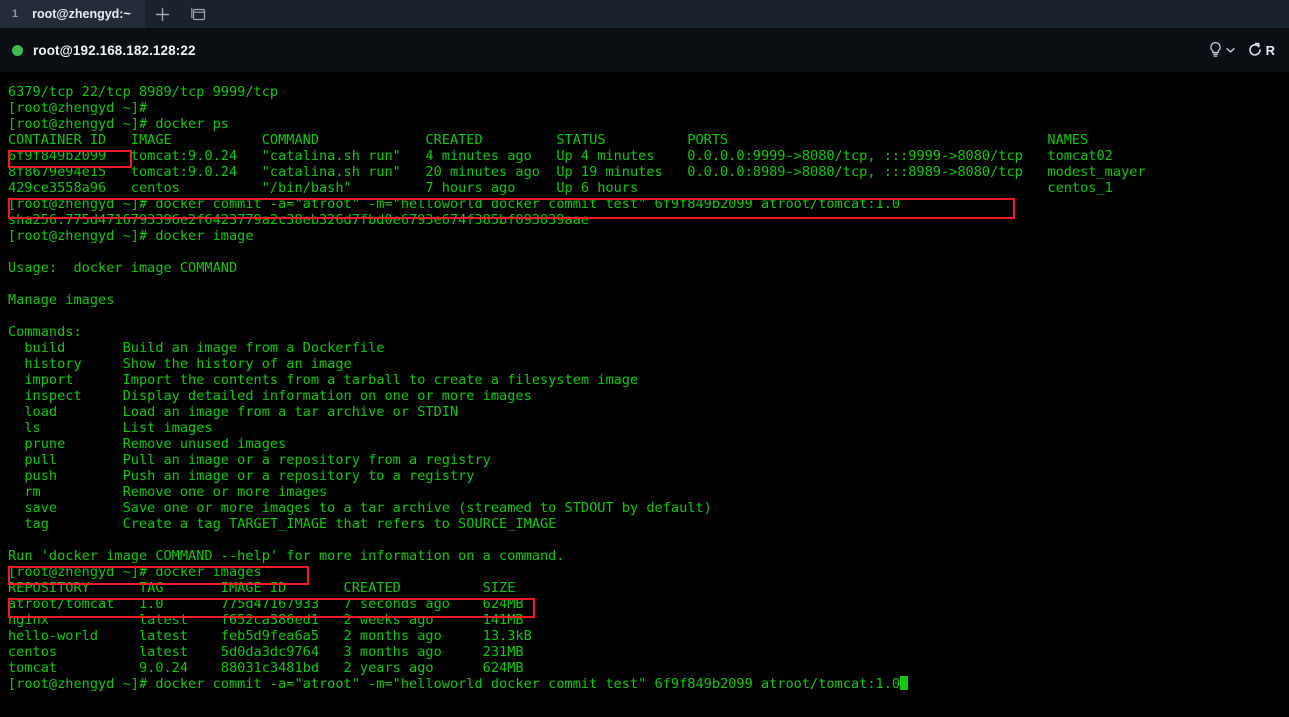 This screenshot has height=717, width=1289. What do you see at coordinates (131, 236) in the screenshot?
I see `terminal-line: [root@zhengyd ~]# docker image` at bounding box center [131, 236].